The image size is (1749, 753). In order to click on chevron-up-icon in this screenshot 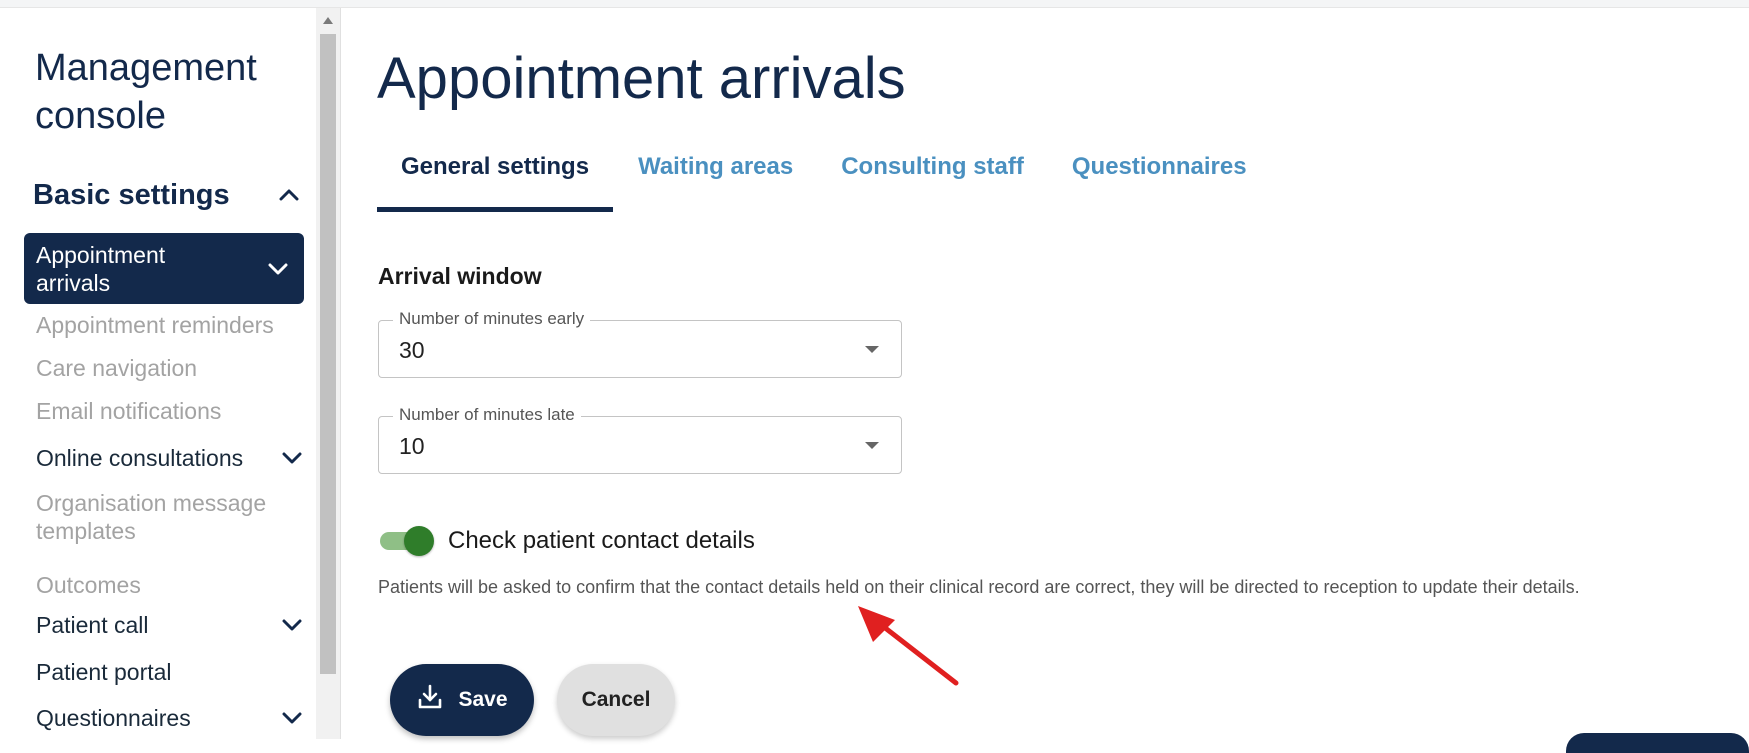, I will do `click(289, 195)`.